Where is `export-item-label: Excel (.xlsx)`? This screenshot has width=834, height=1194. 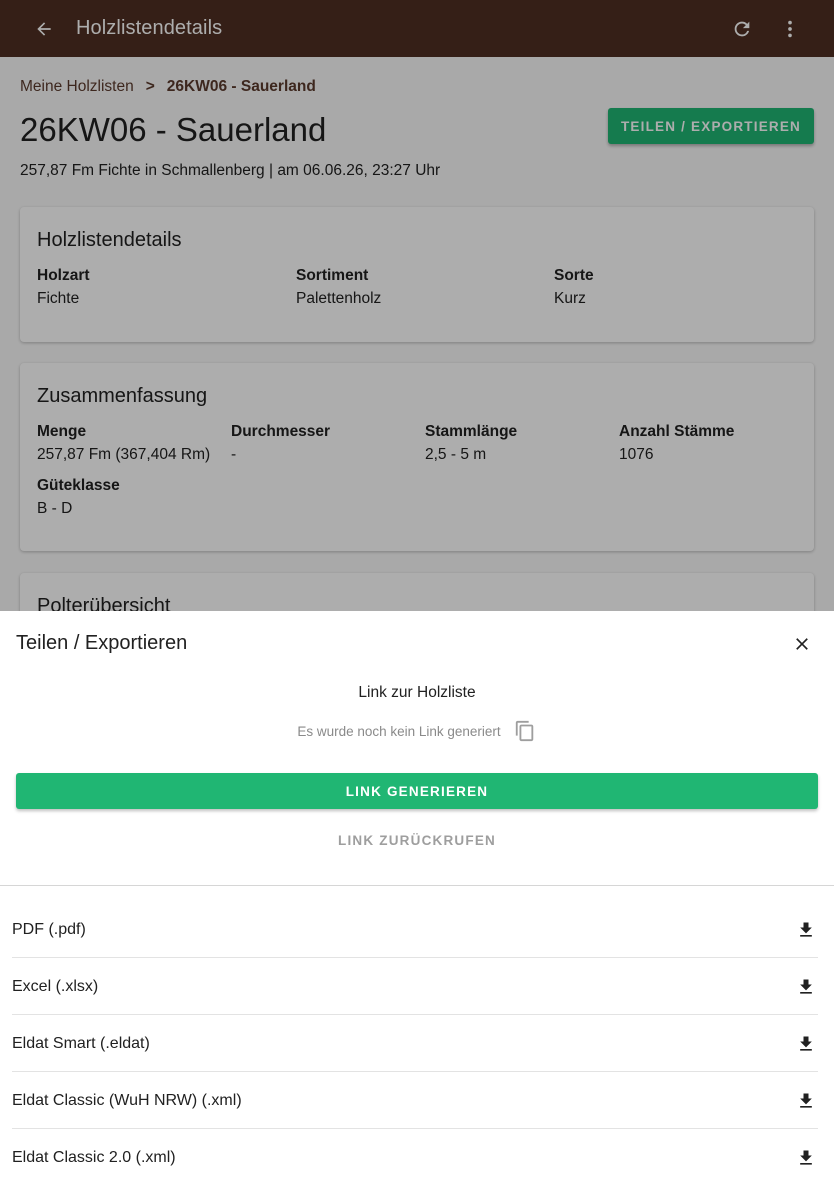
export-item-label: Excel (.xlsx) is located at coordinates (55, 986).